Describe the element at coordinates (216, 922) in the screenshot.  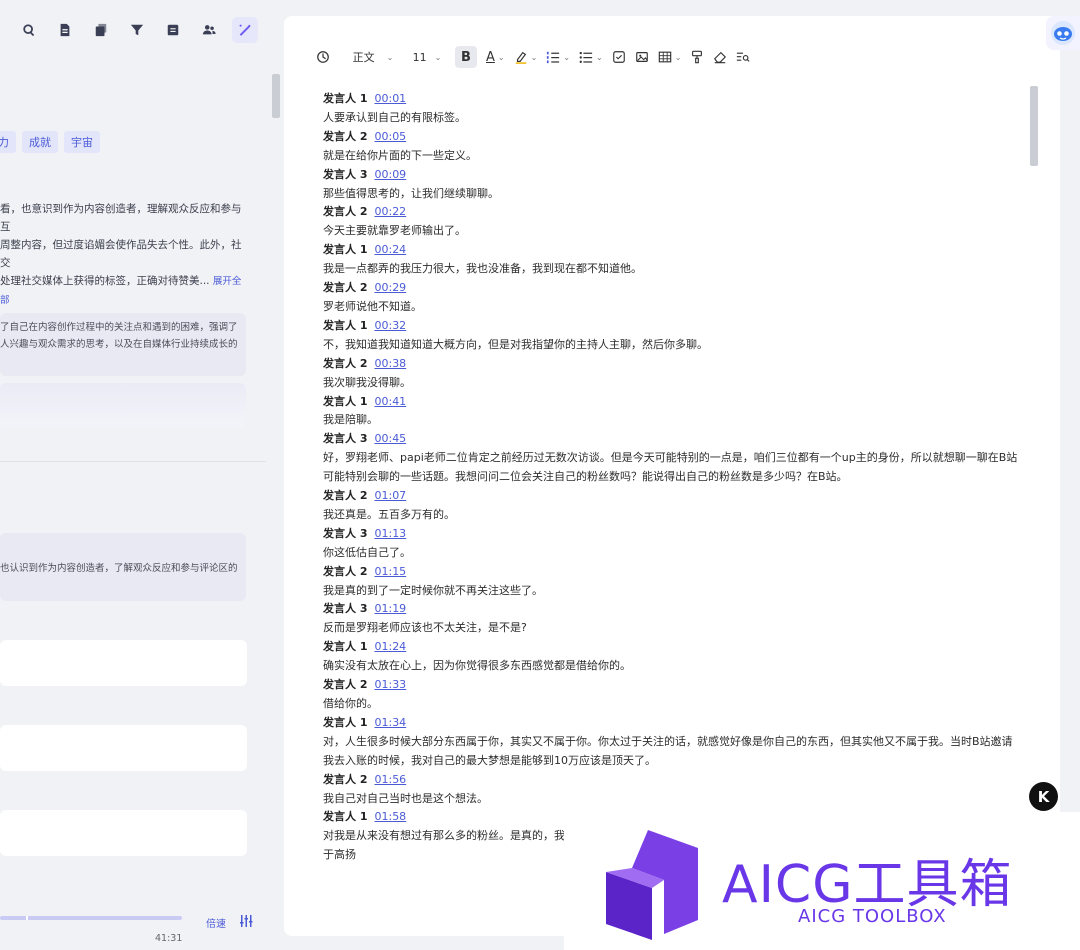
I see `playback-speed-button: 倍速` at that location.